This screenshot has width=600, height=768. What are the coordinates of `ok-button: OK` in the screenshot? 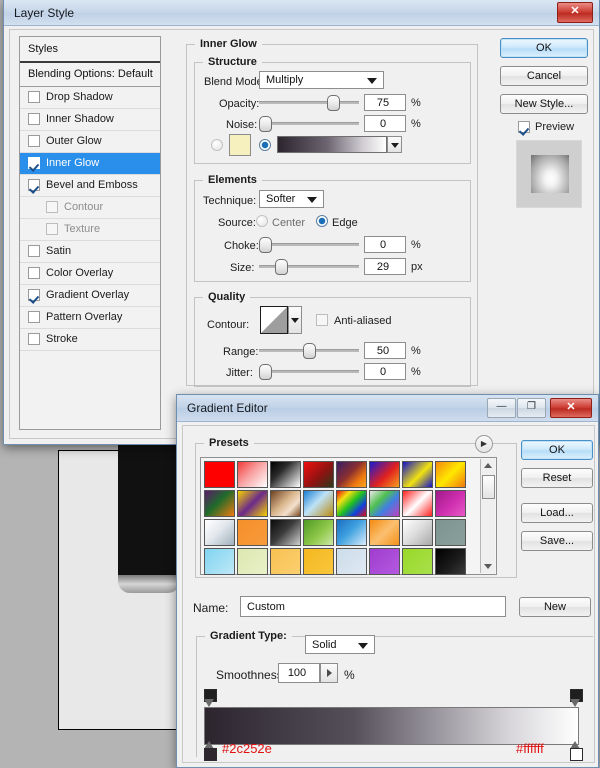 It's located at (544, 48).